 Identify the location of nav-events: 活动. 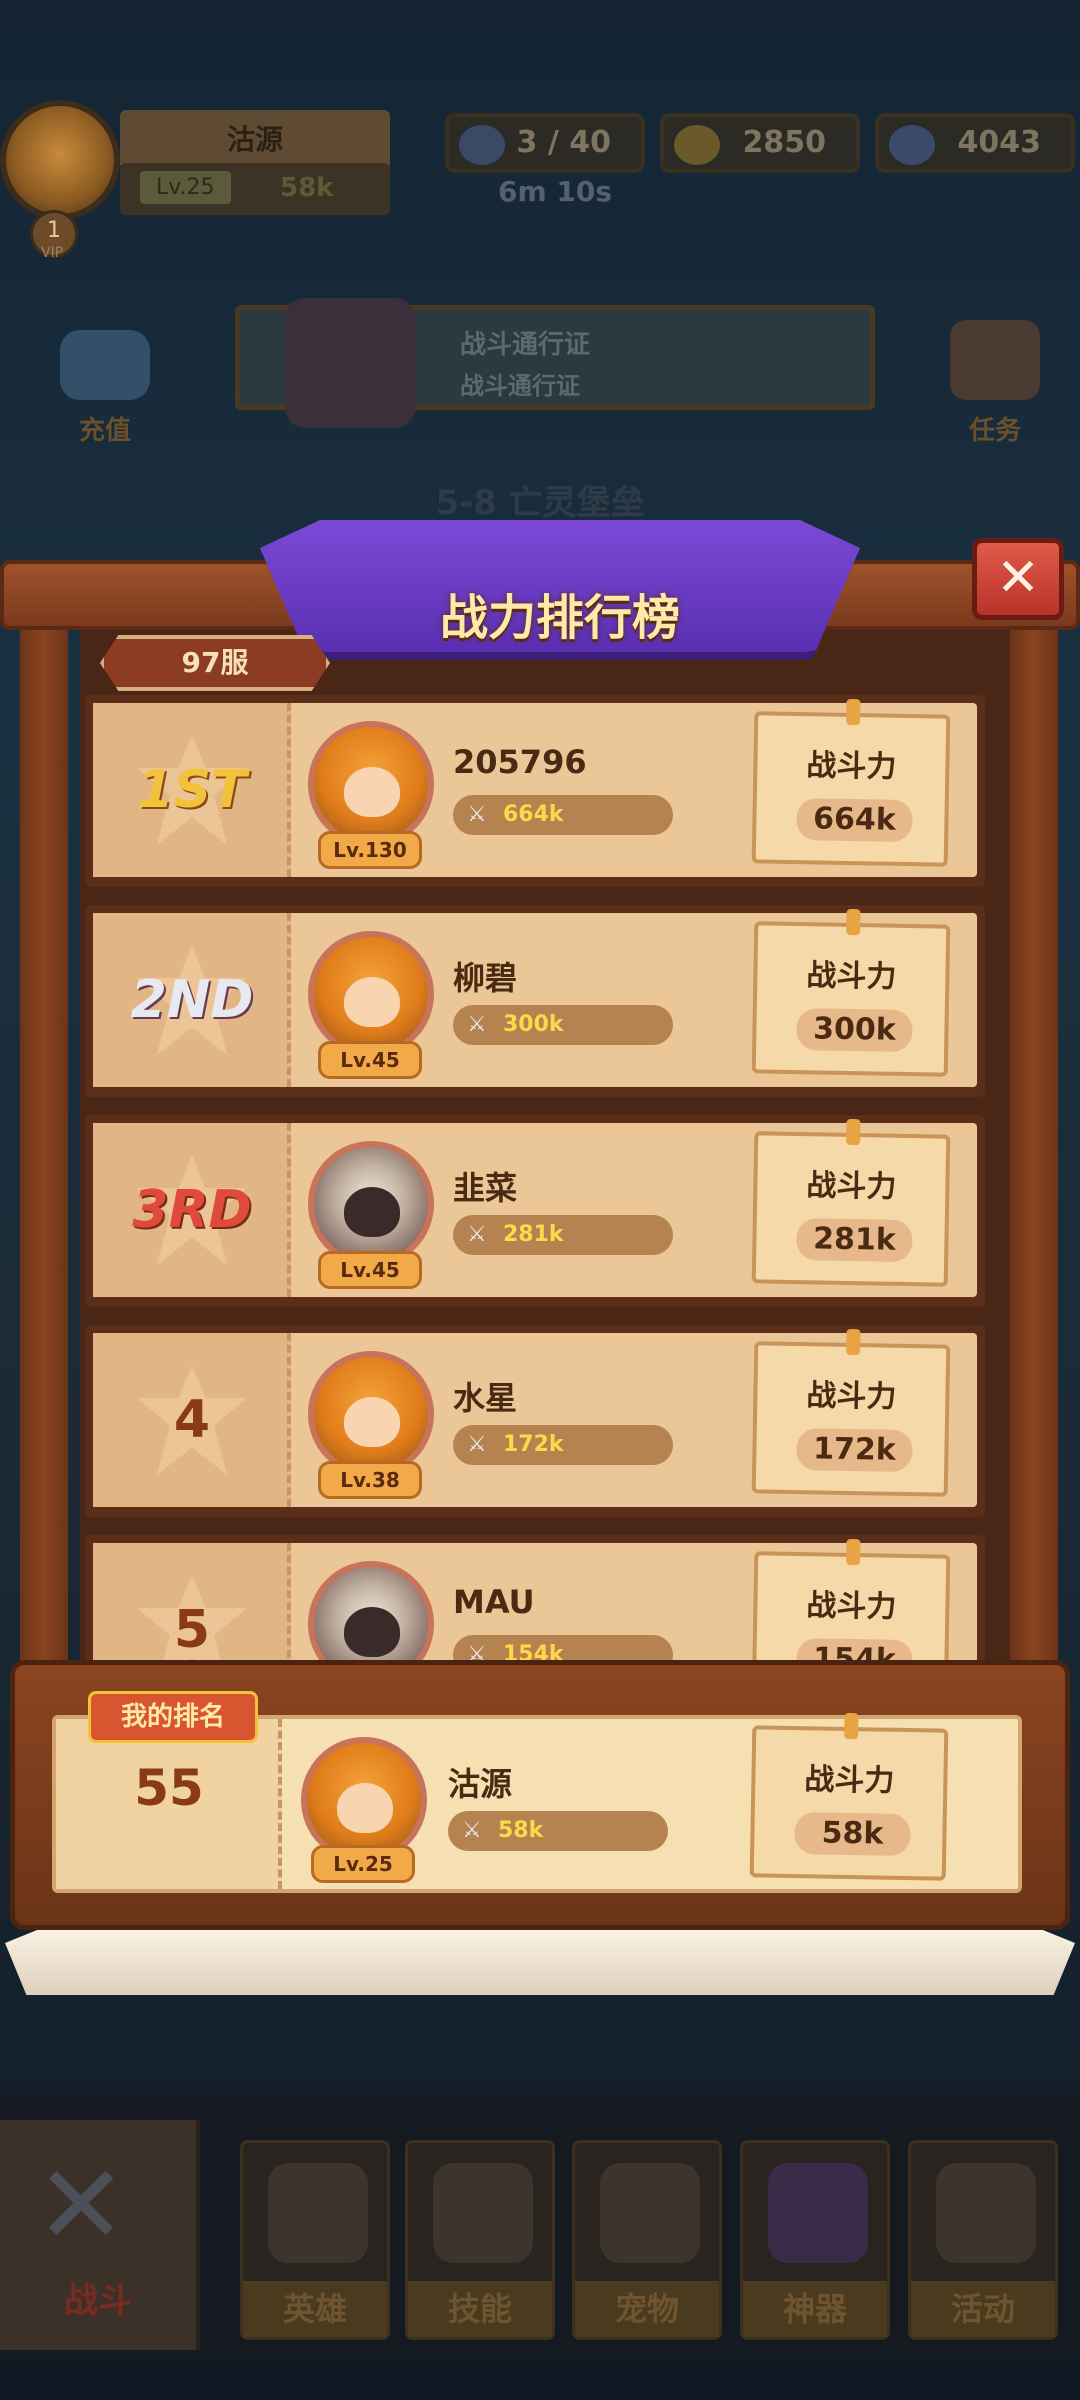
(983, 2240).